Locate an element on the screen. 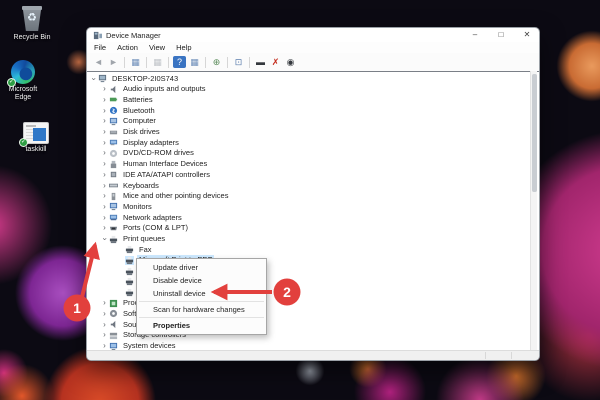 This screenshot has height=400, width=600. close-button: ✕ is located at coordinates (527, 35).